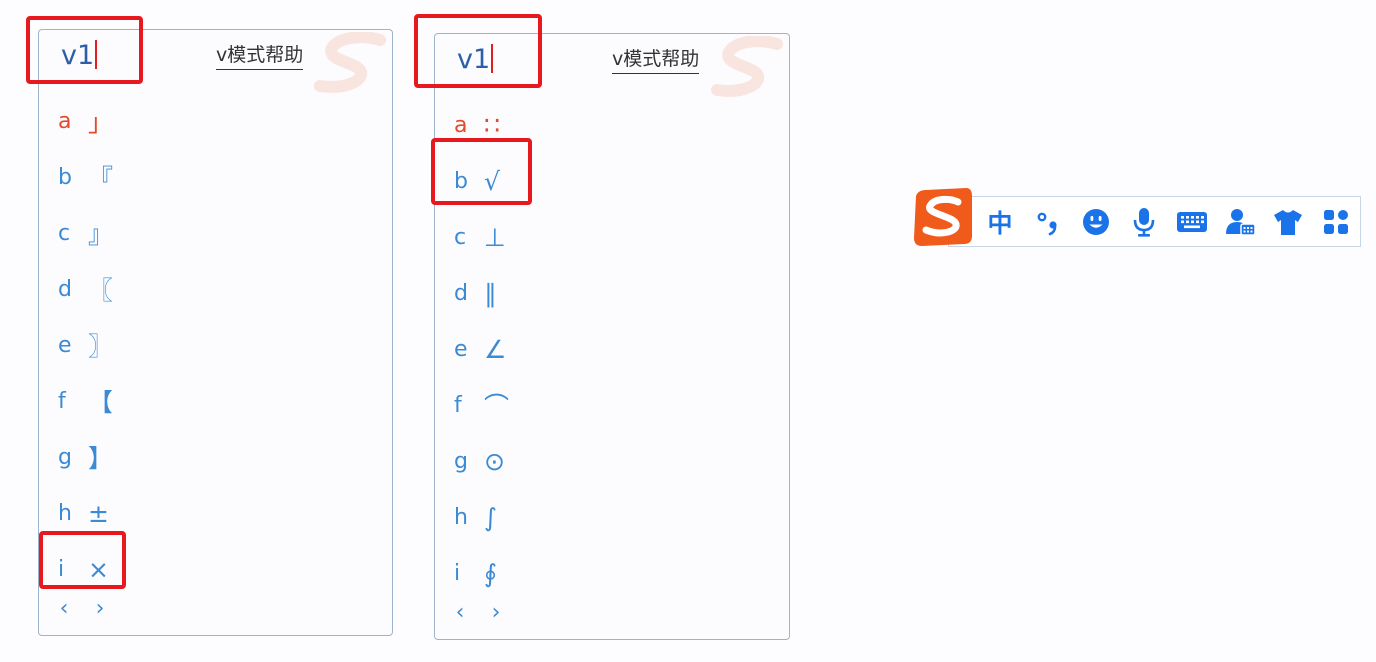 The image size is (1376, 662). I want to click on candidate-item: i ∮, so click(481, 573).